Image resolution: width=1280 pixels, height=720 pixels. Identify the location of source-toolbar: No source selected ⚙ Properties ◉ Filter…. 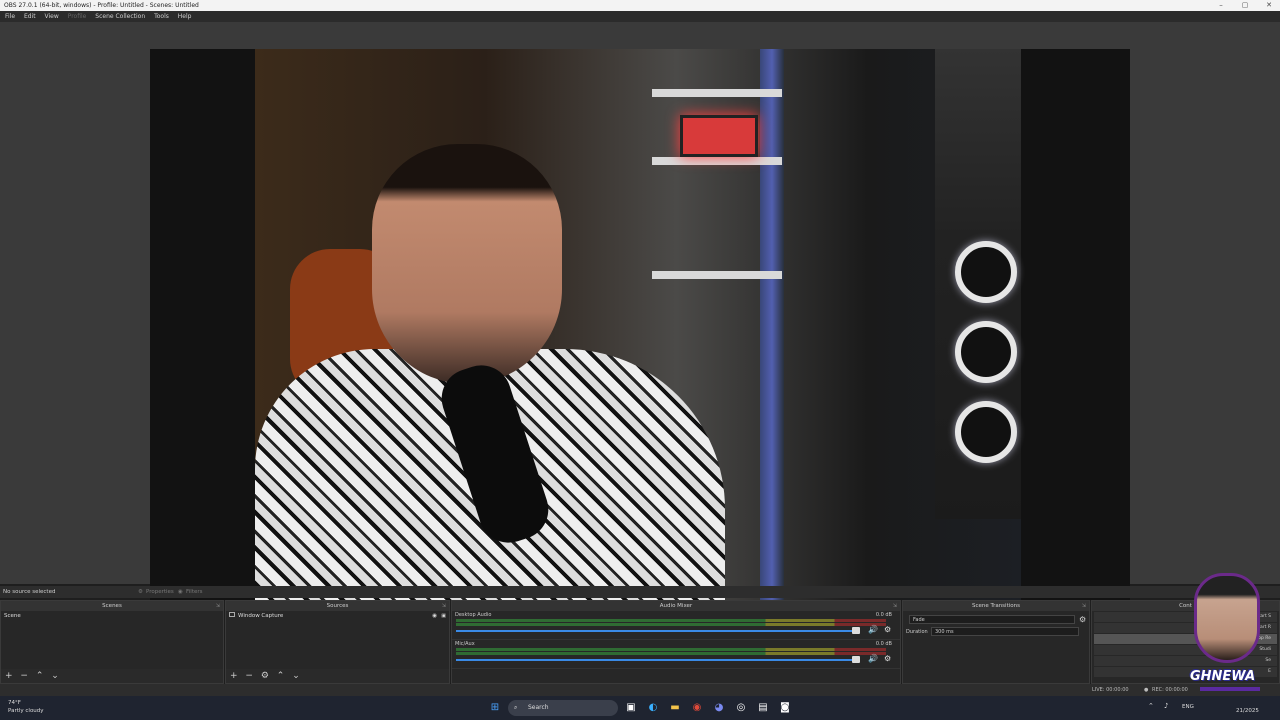
(640, 592).